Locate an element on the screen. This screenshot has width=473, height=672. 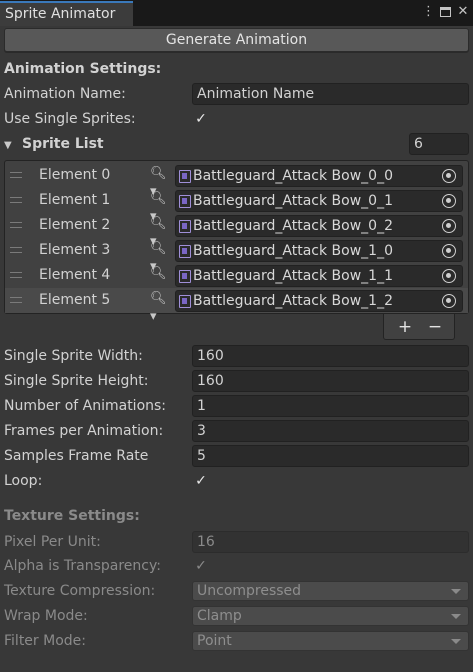
list-item: Element 3 🔍︎▾ Battleguard_Attack Bow_1_0 is located at coordinates (236, 256).